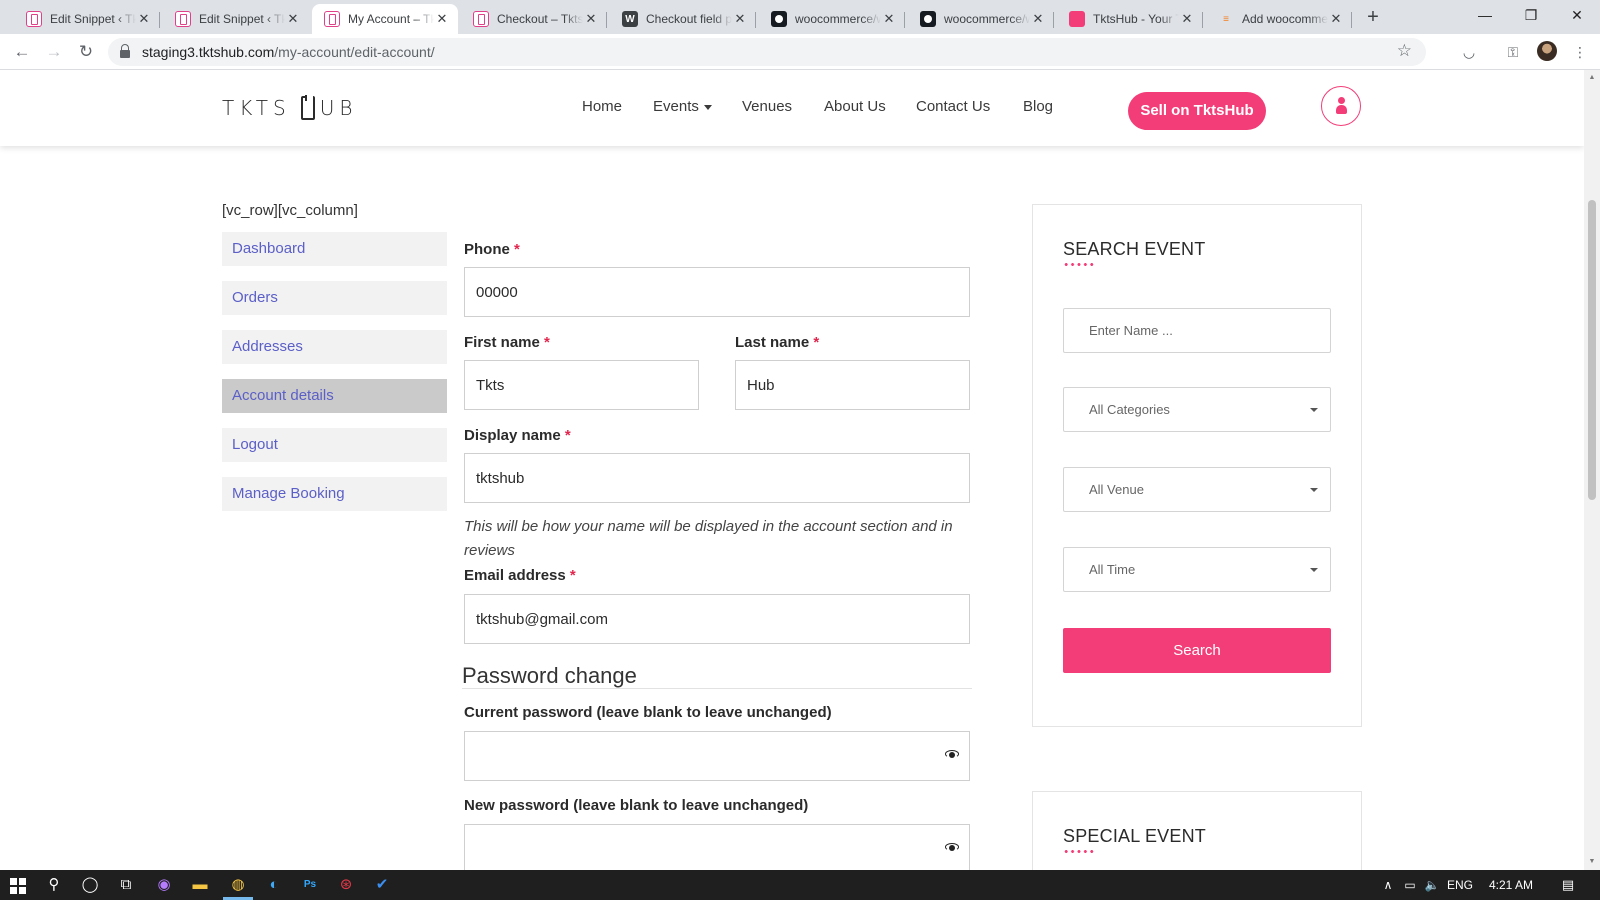  Describe the element at coordinates (346, 885) in the screenshot. I see `recorder-app-icon: ⊛` at that location.